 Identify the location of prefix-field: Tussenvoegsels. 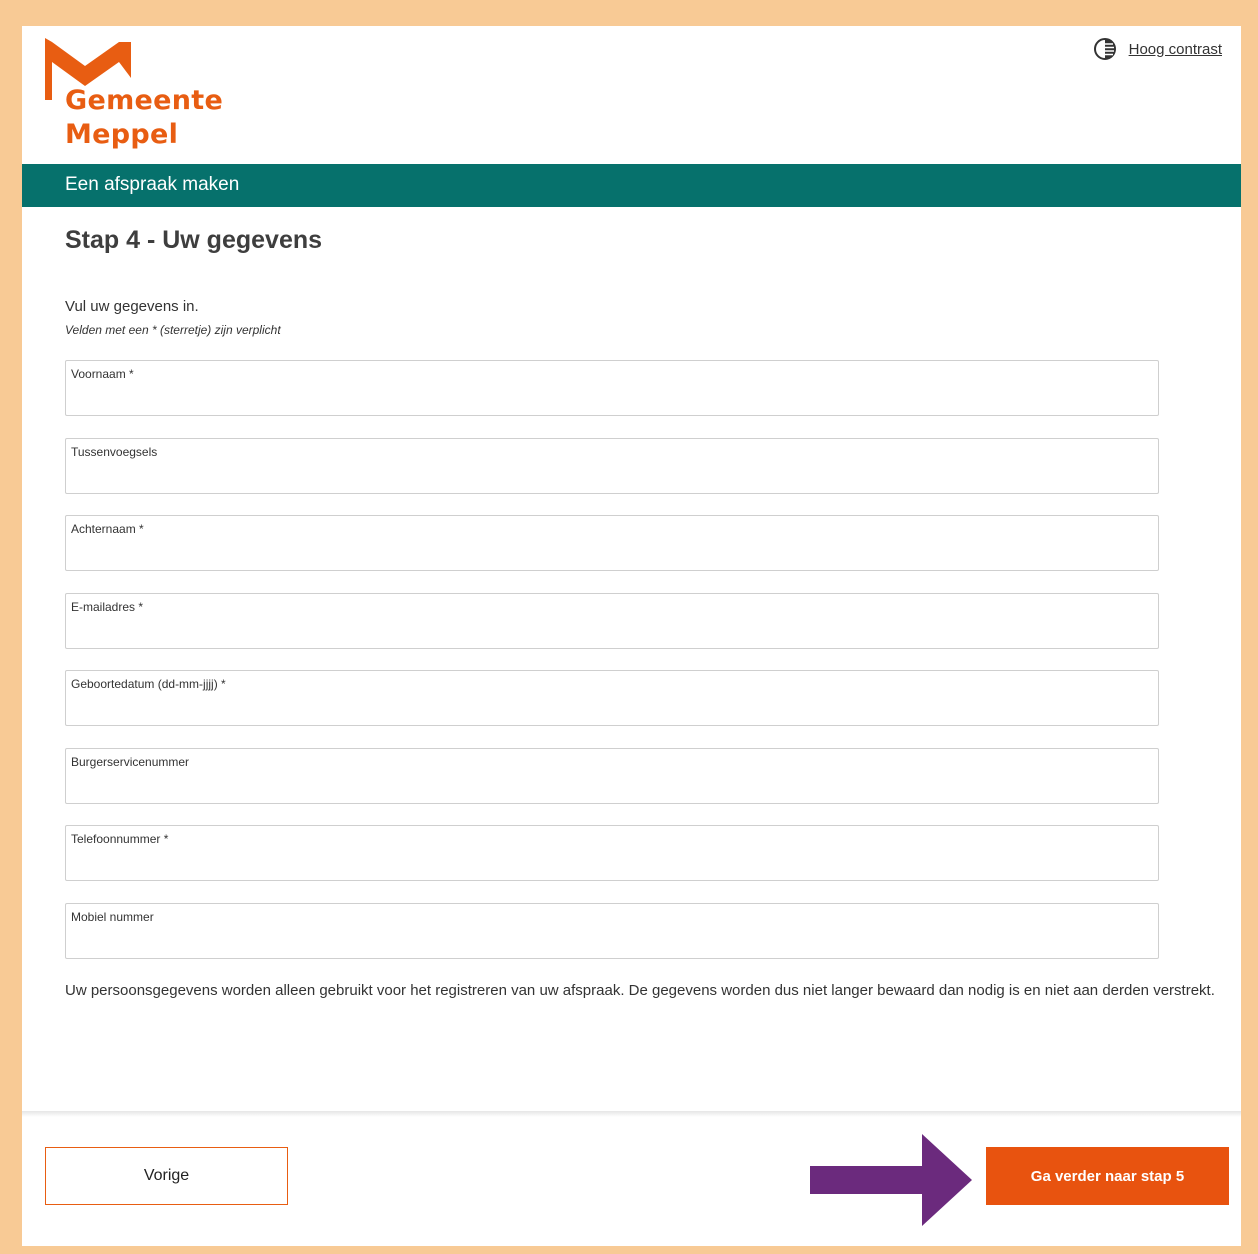
(612, 466).